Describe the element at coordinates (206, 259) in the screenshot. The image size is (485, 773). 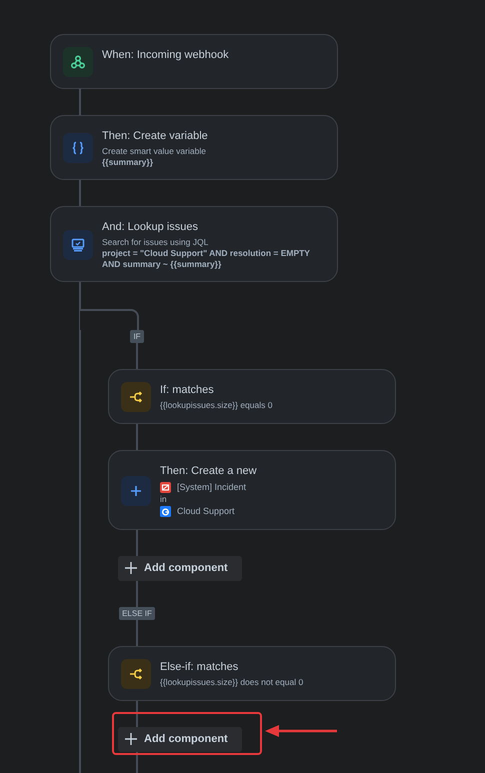
I see `step-detail: project = "Cloud Support" AND resolution = EMPTY AND summary ~ {{summary}}` at that location.